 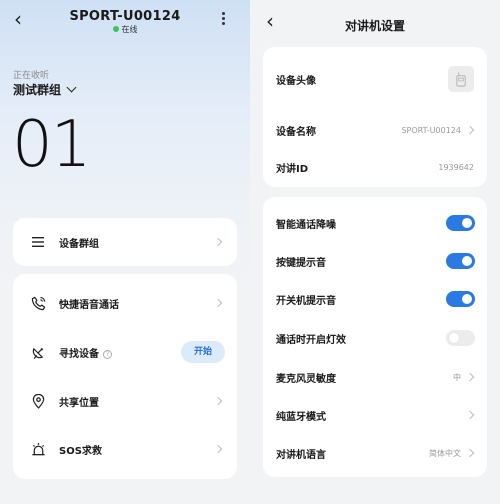 I want to click on settings-row-label: 纯蓝牙模式, so click(x=301, y=417).